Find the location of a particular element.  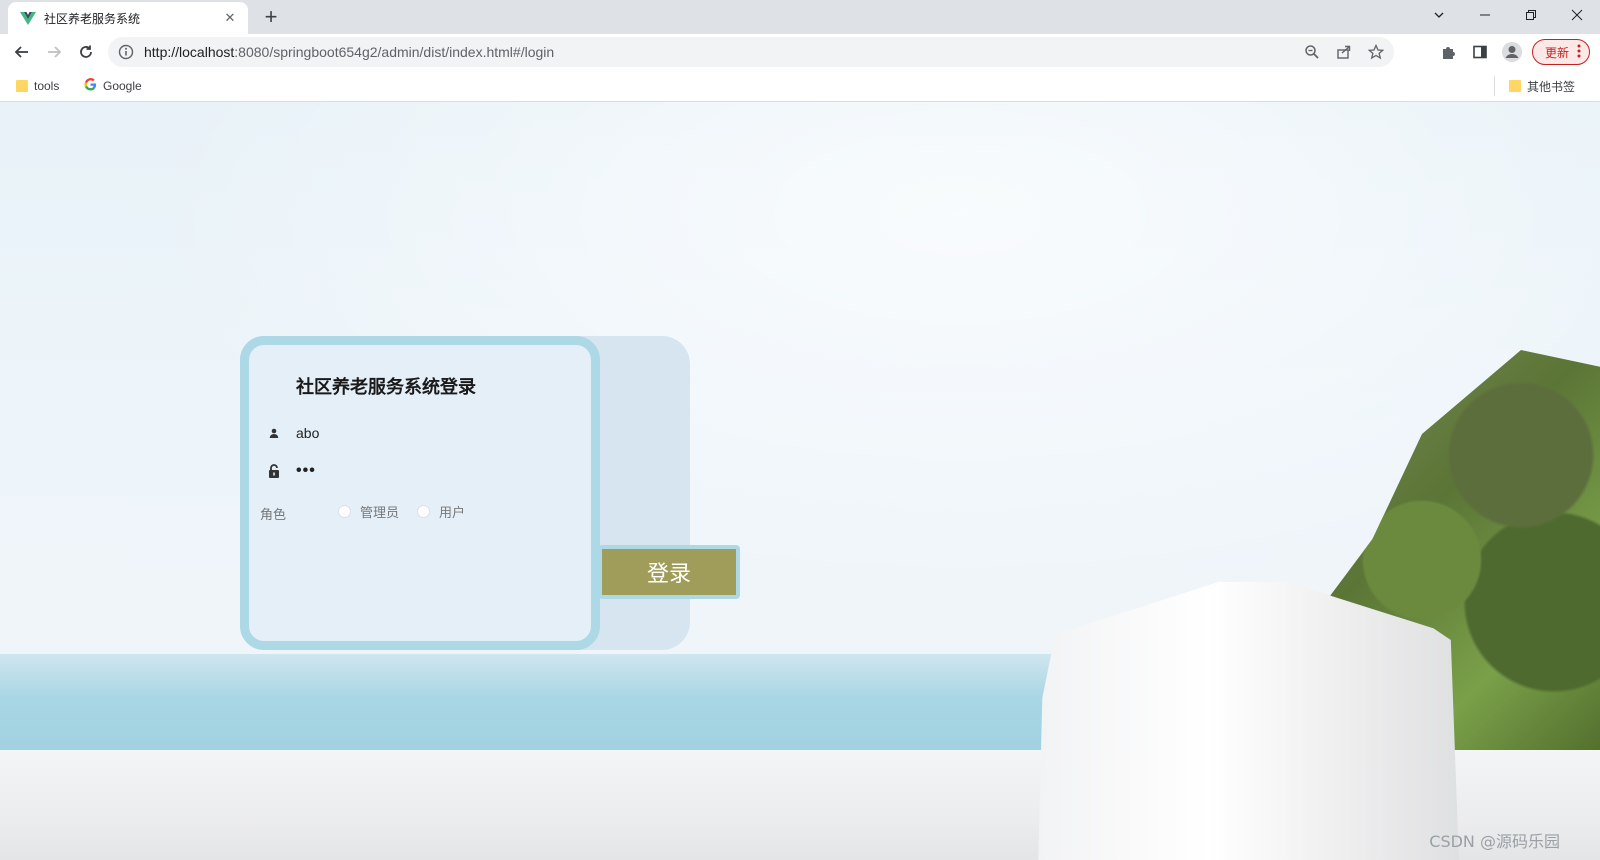

kebab-icon is located at coordinates (1579, 52).